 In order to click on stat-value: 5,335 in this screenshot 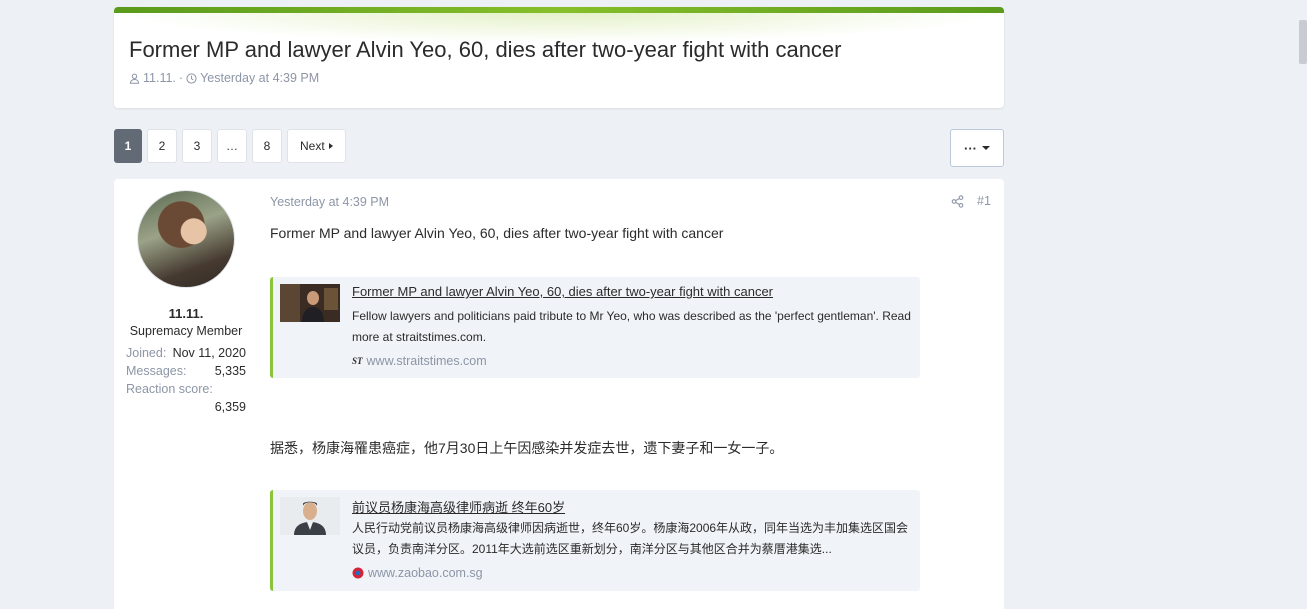, I will do `click(230, 371)`.